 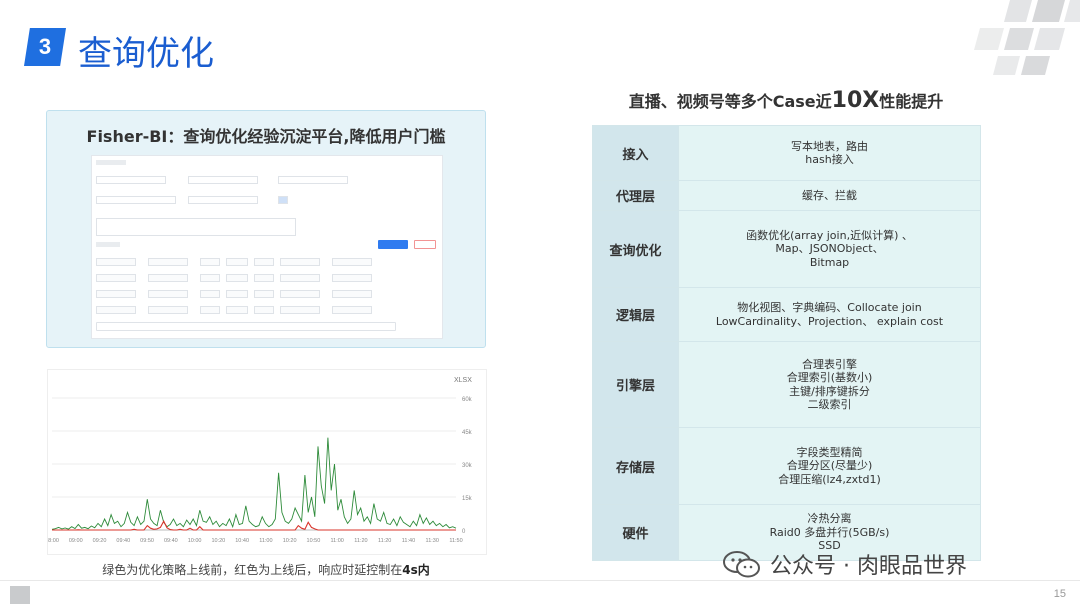 What do you see at coordinates (829, 391) in the screenshot?
I see `layer-description-line: 主键/排序键拆分` at bounding box center [829, 391].